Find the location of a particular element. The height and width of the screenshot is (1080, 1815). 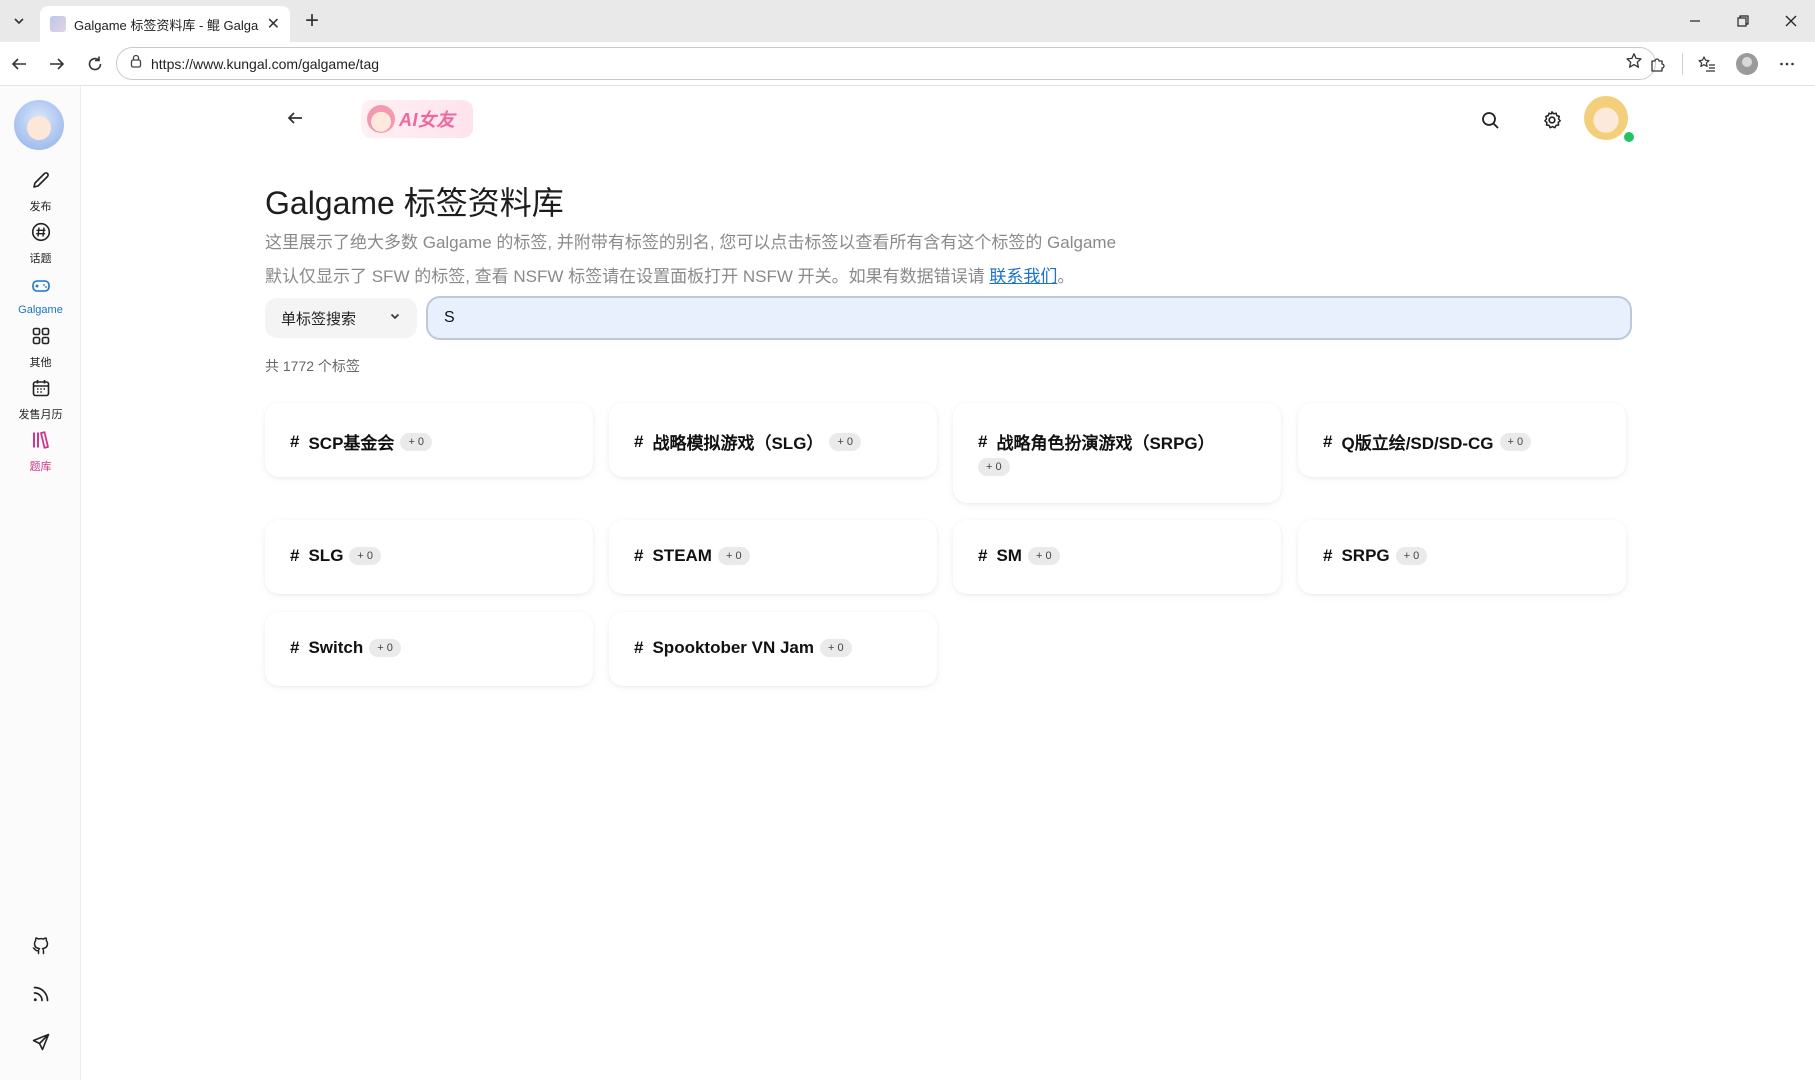

tag-card: # Switch + 0 is located at coordinates (429, 649).